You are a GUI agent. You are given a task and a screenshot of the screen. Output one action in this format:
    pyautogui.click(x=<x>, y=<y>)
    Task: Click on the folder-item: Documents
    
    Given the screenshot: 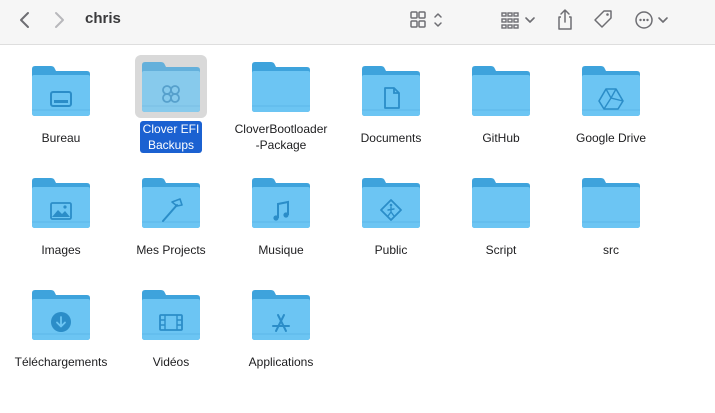 What is the action you would take?
    pyautogui.click(x=391, y=99)
    